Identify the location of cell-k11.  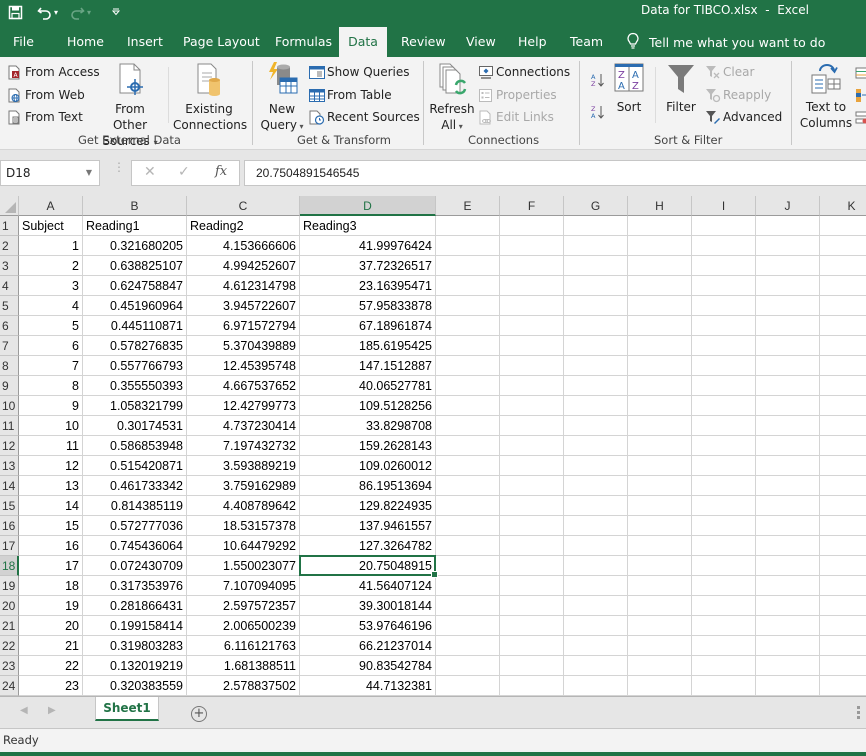
(843, 426).